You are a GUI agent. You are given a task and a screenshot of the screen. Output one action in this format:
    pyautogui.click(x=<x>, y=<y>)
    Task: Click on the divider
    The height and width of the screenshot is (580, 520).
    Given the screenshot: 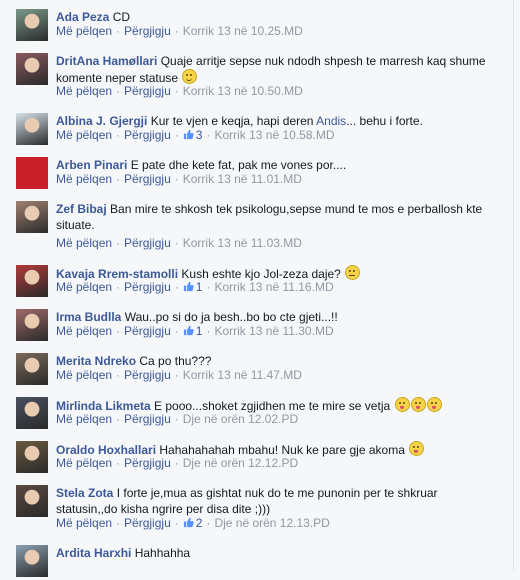 What is the action you would take?
    pyautogui.click(x=513, y=285)
    